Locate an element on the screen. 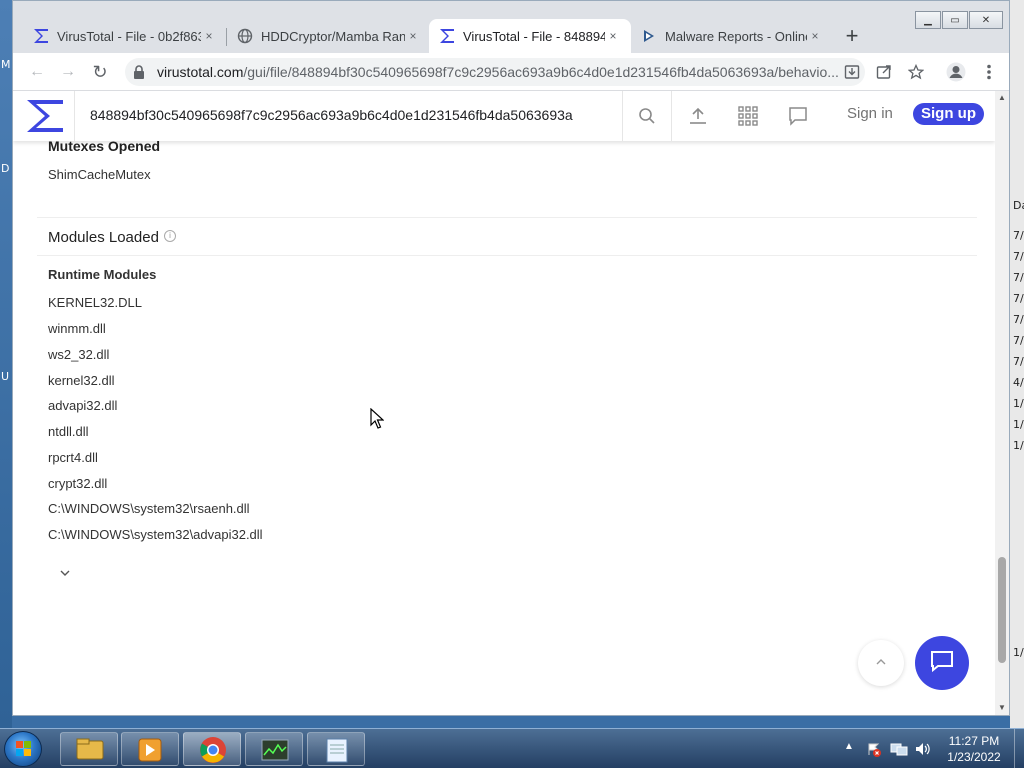 The image size is (1024, 768). scroll-to-top-button is located at coordinates (881, 663).